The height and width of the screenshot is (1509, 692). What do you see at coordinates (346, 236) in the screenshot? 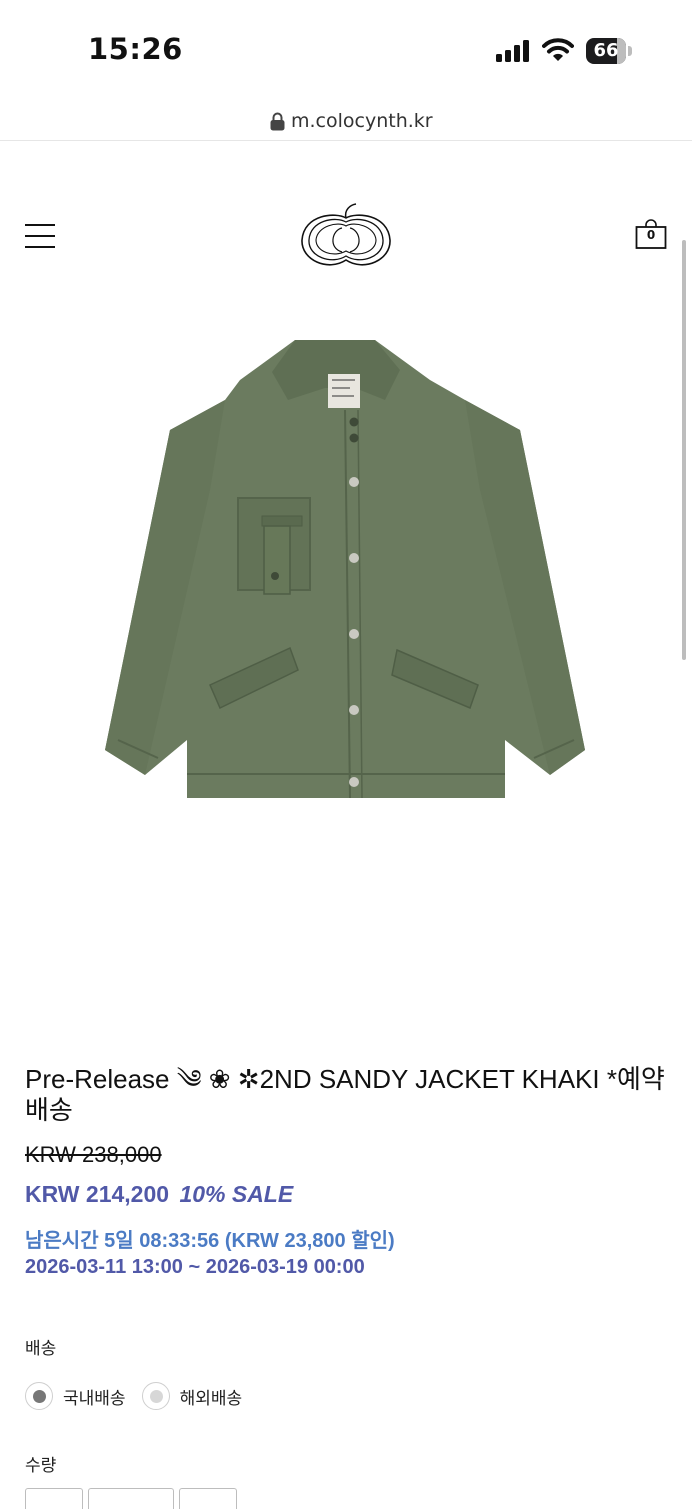
I see `brand-logo` at bounding box center [346, 236].